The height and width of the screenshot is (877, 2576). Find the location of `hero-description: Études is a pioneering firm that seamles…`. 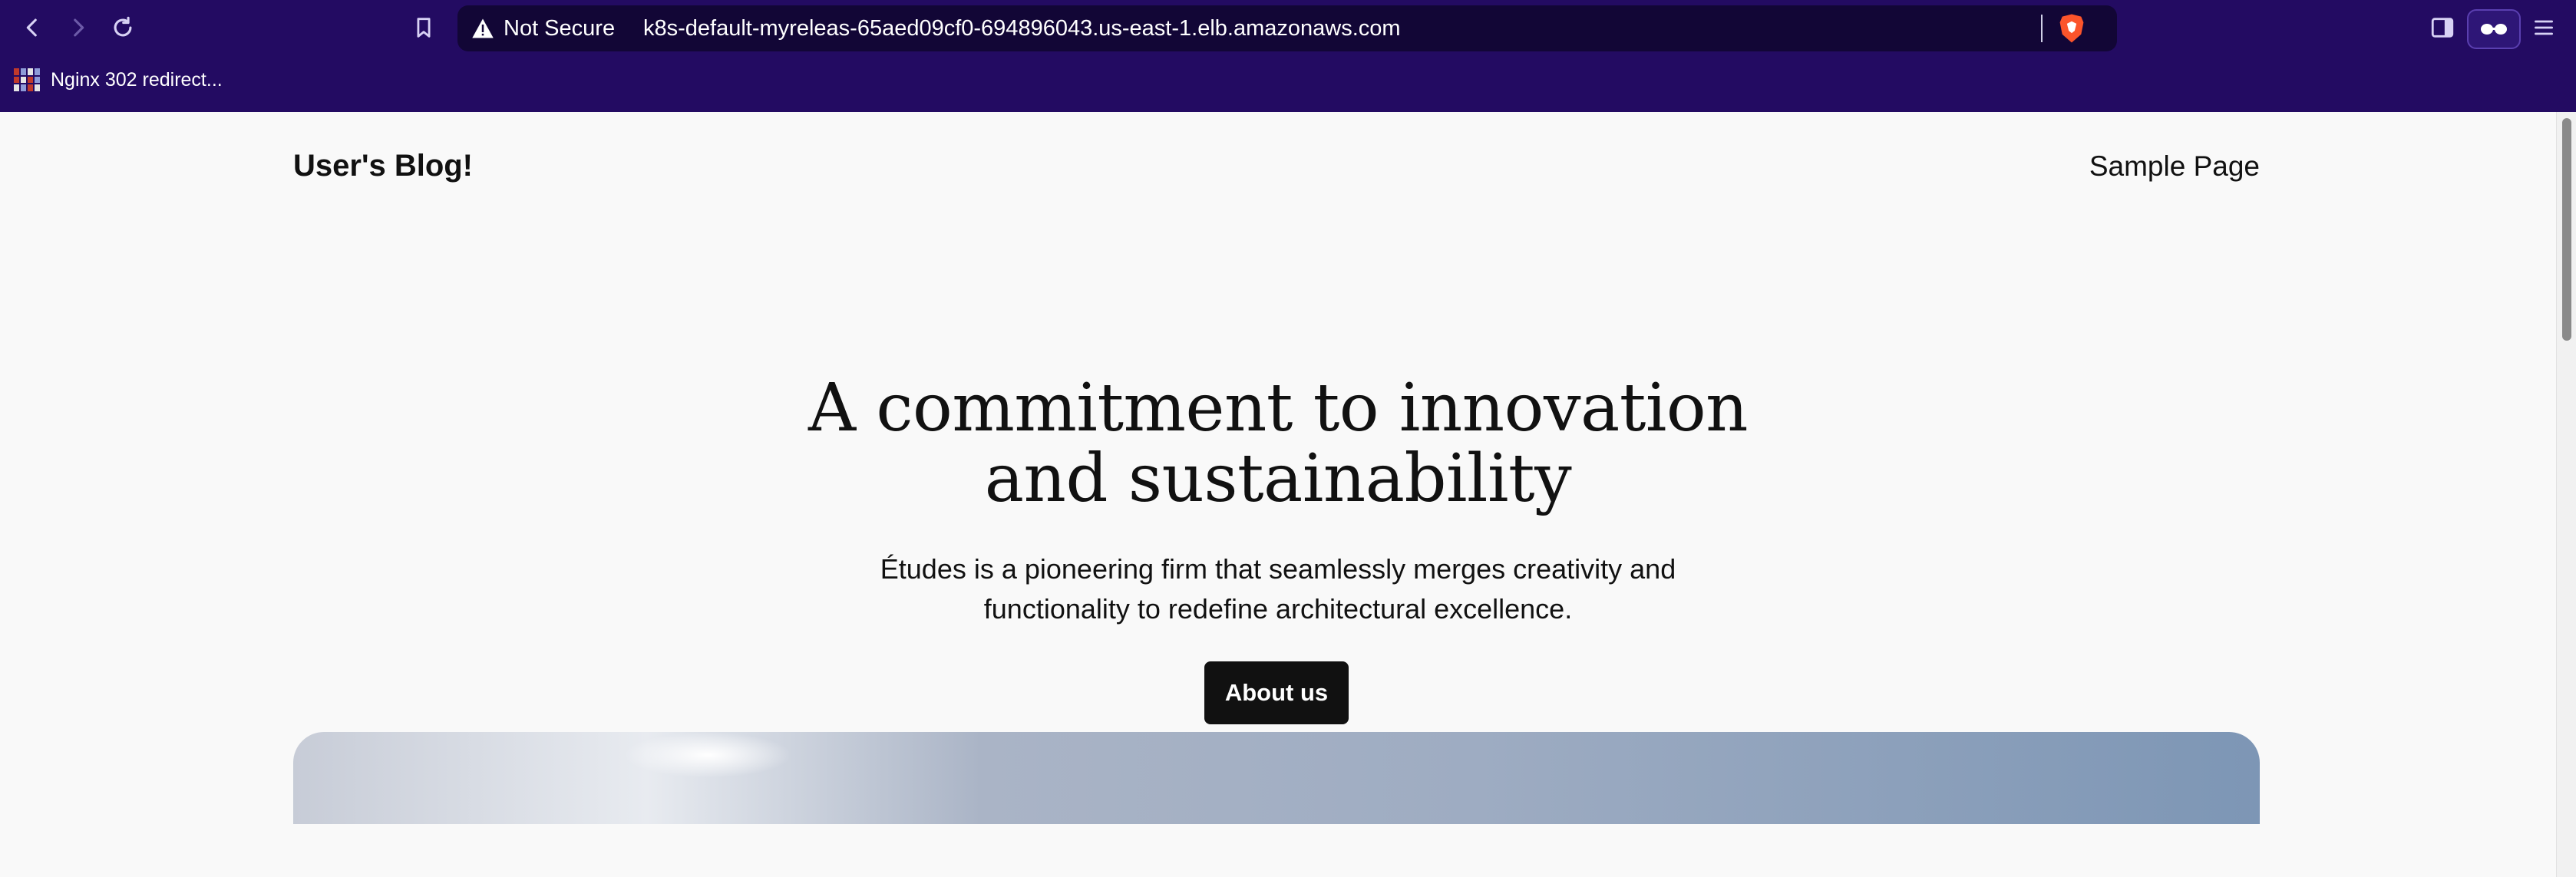

hero-description: Études is a pioneering firm that seamles… is located at coordinates (1278, 589).